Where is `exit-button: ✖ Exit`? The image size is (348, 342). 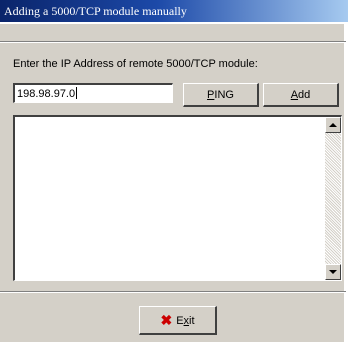
exit-button: ✖ Exit is located at coordinates (178, 320).